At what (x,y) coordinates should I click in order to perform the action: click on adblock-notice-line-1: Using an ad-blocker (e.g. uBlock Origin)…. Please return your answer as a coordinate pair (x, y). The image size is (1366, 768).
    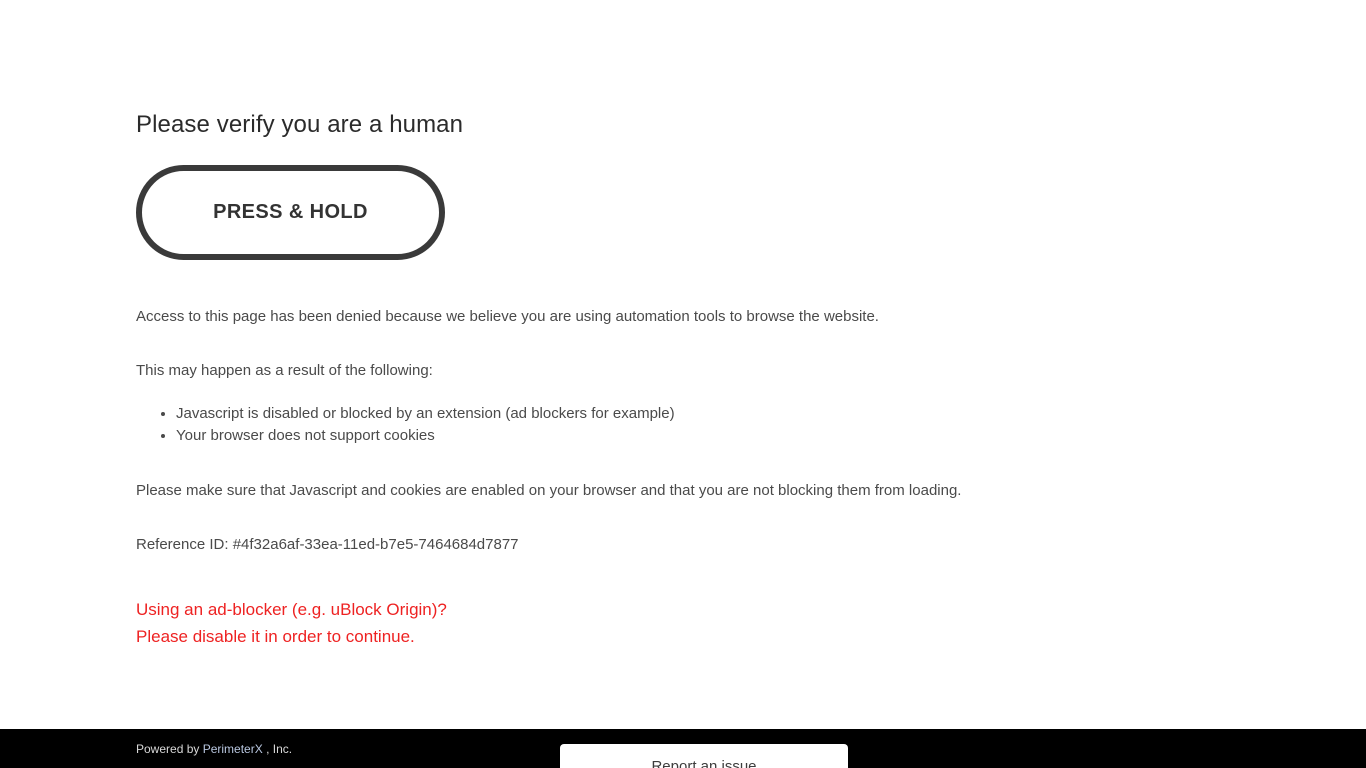
    Looking at the image, I should click on (291, 609).